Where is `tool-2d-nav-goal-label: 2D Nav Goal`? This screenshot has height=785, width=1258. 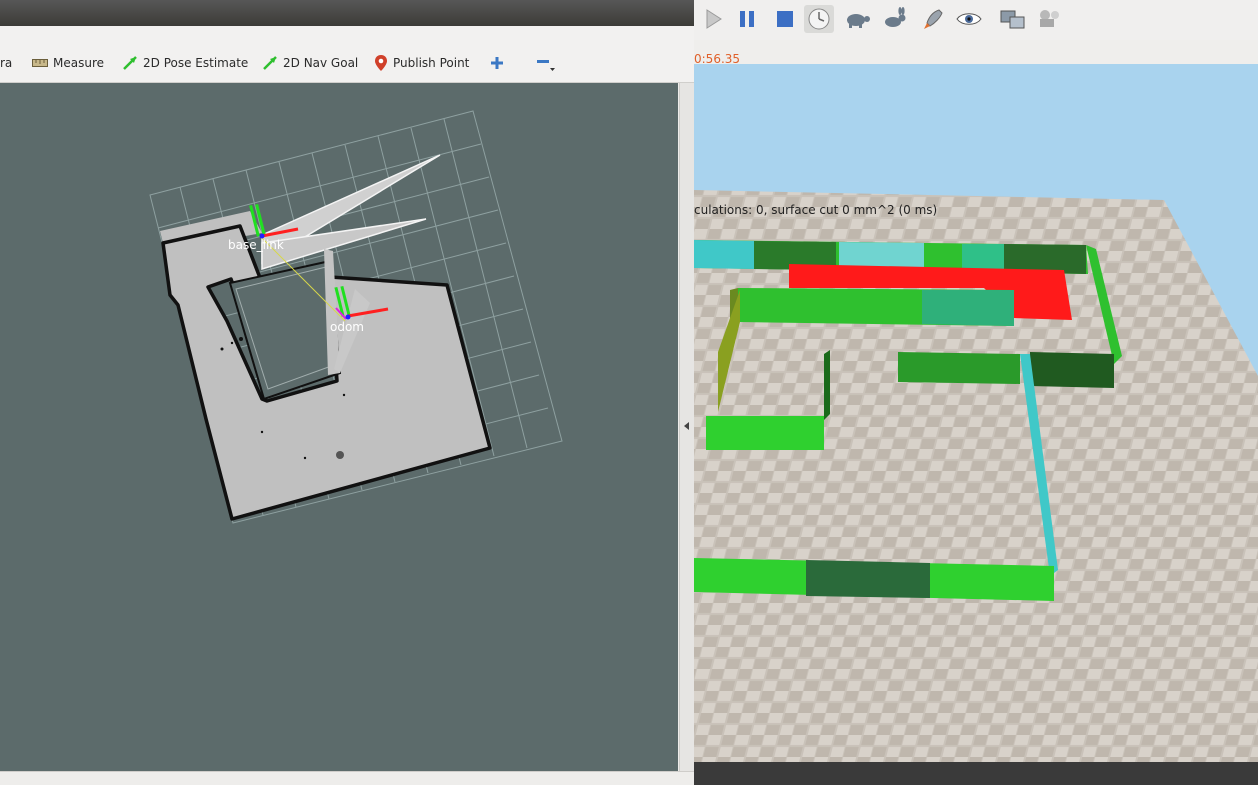 tool-2d-nav-goal-label: 2D Nav Goal is located at coordinates (321, 63).